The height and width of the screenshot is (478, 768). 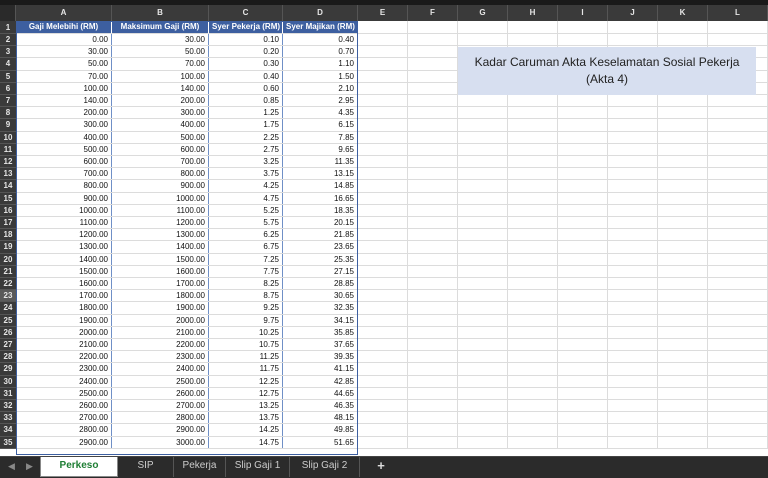 I want to click on row-header: 16, so click(x=8, y=210).